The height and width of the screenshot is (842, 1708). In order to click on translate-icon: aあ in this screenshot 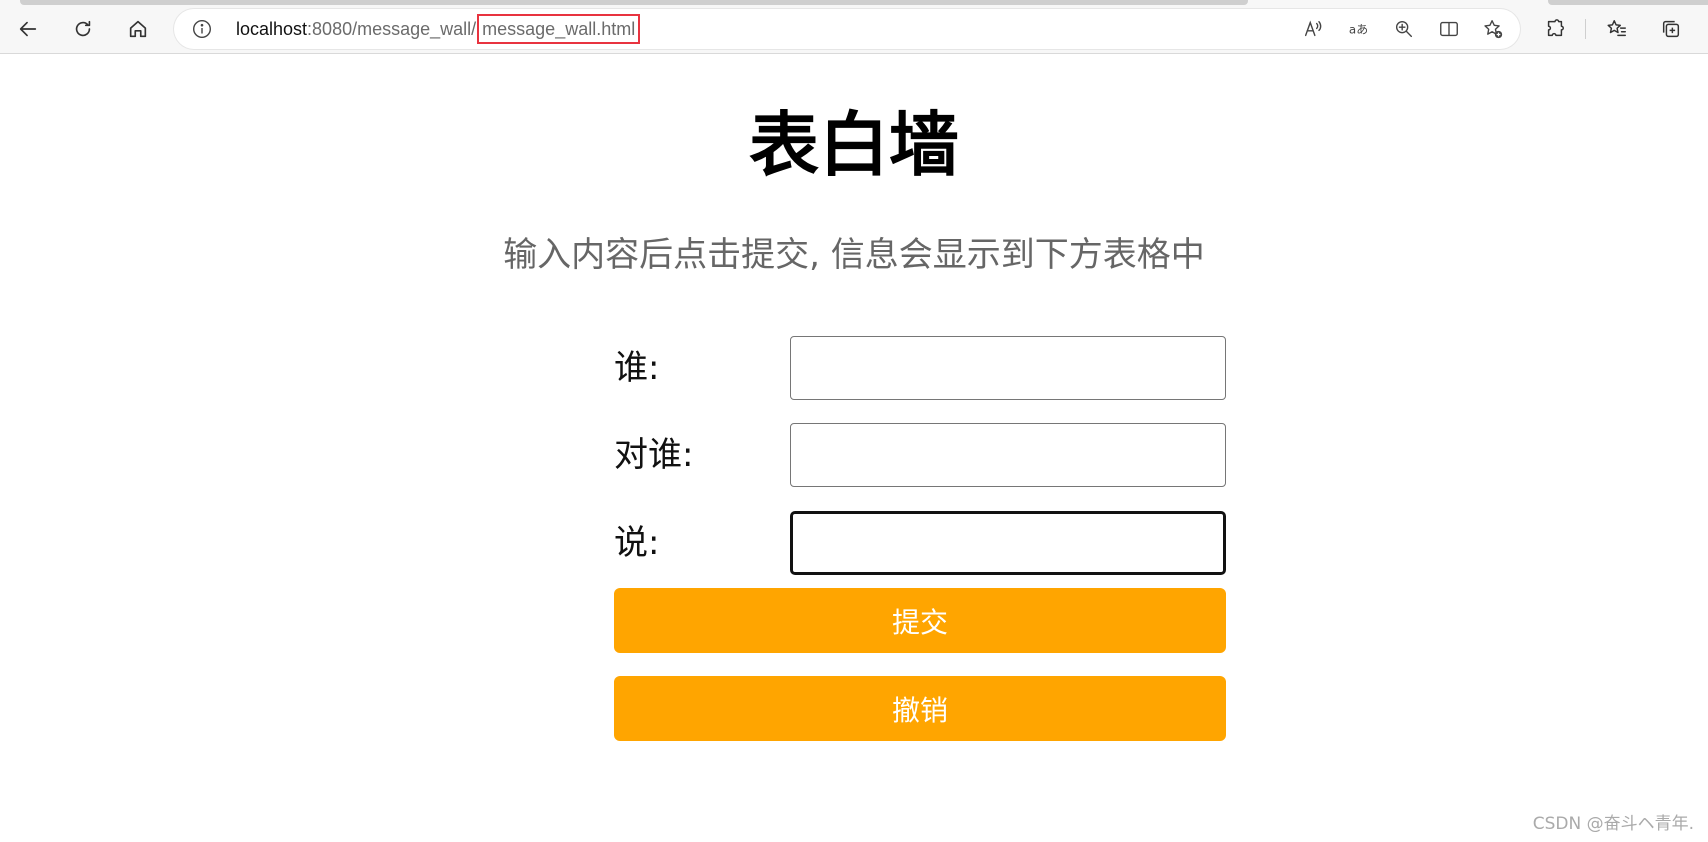, I will do `click(1358, 30)`.